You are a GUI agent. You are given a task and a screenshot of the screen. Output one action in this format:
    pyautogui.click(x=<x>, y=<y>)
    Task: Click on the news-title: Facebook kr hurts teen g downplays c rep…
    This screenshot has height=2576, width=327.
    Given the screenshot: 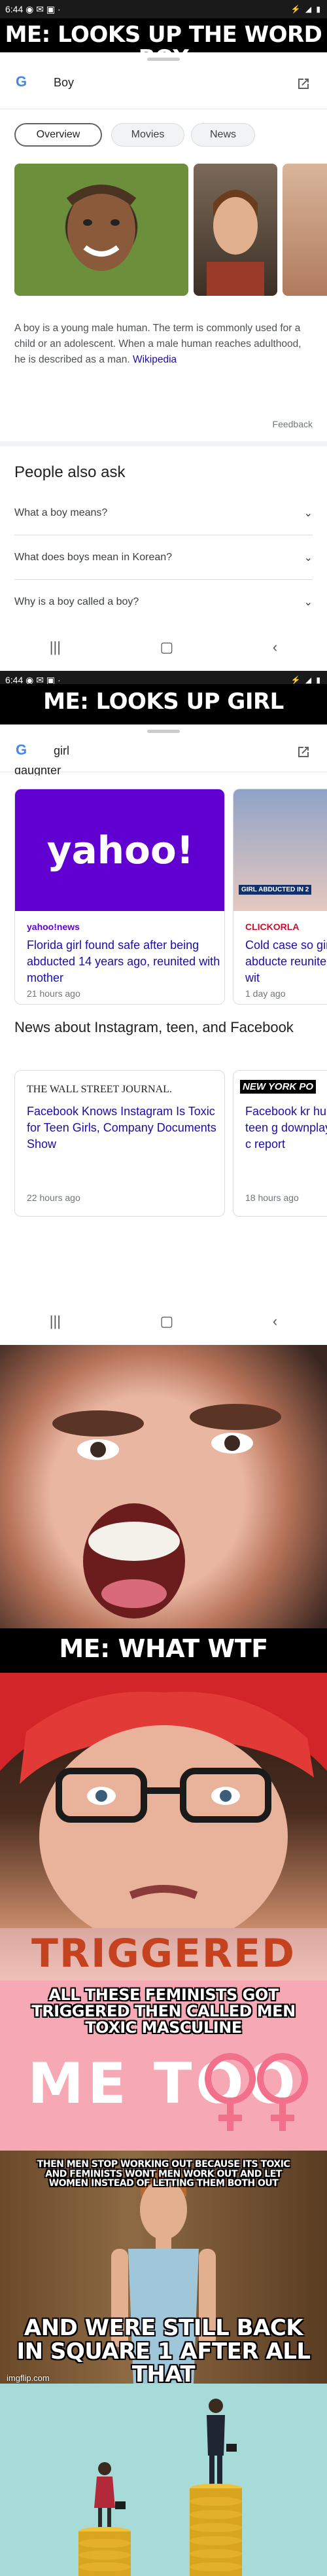 What is the action you would take?
    pyautogui.click(x=286, y=1128)
    